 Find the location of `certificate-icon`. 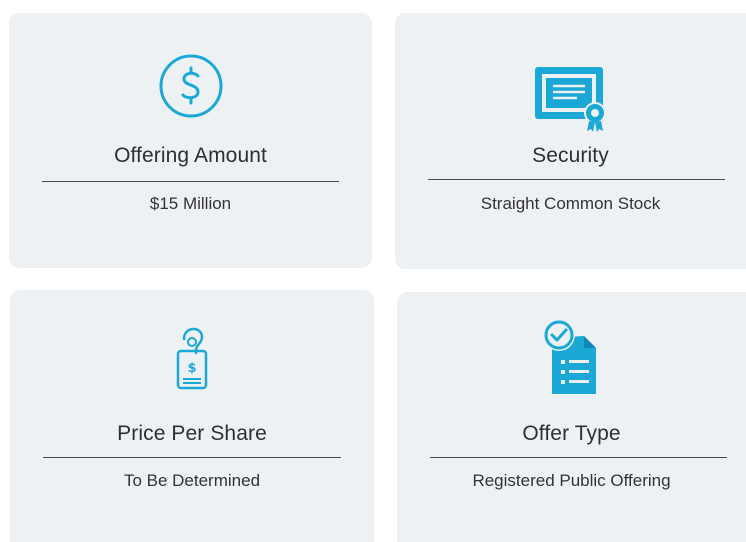

certificate-icon is located at coordinates (570, 99).